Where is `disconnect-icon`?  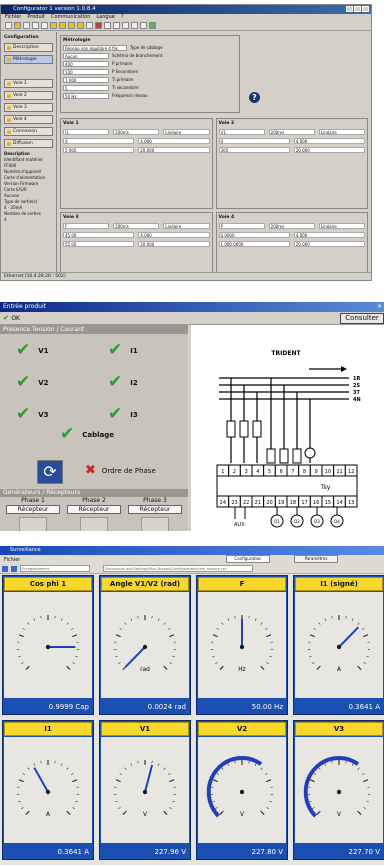 disconnect-icon is located at coordinates (98, 25).